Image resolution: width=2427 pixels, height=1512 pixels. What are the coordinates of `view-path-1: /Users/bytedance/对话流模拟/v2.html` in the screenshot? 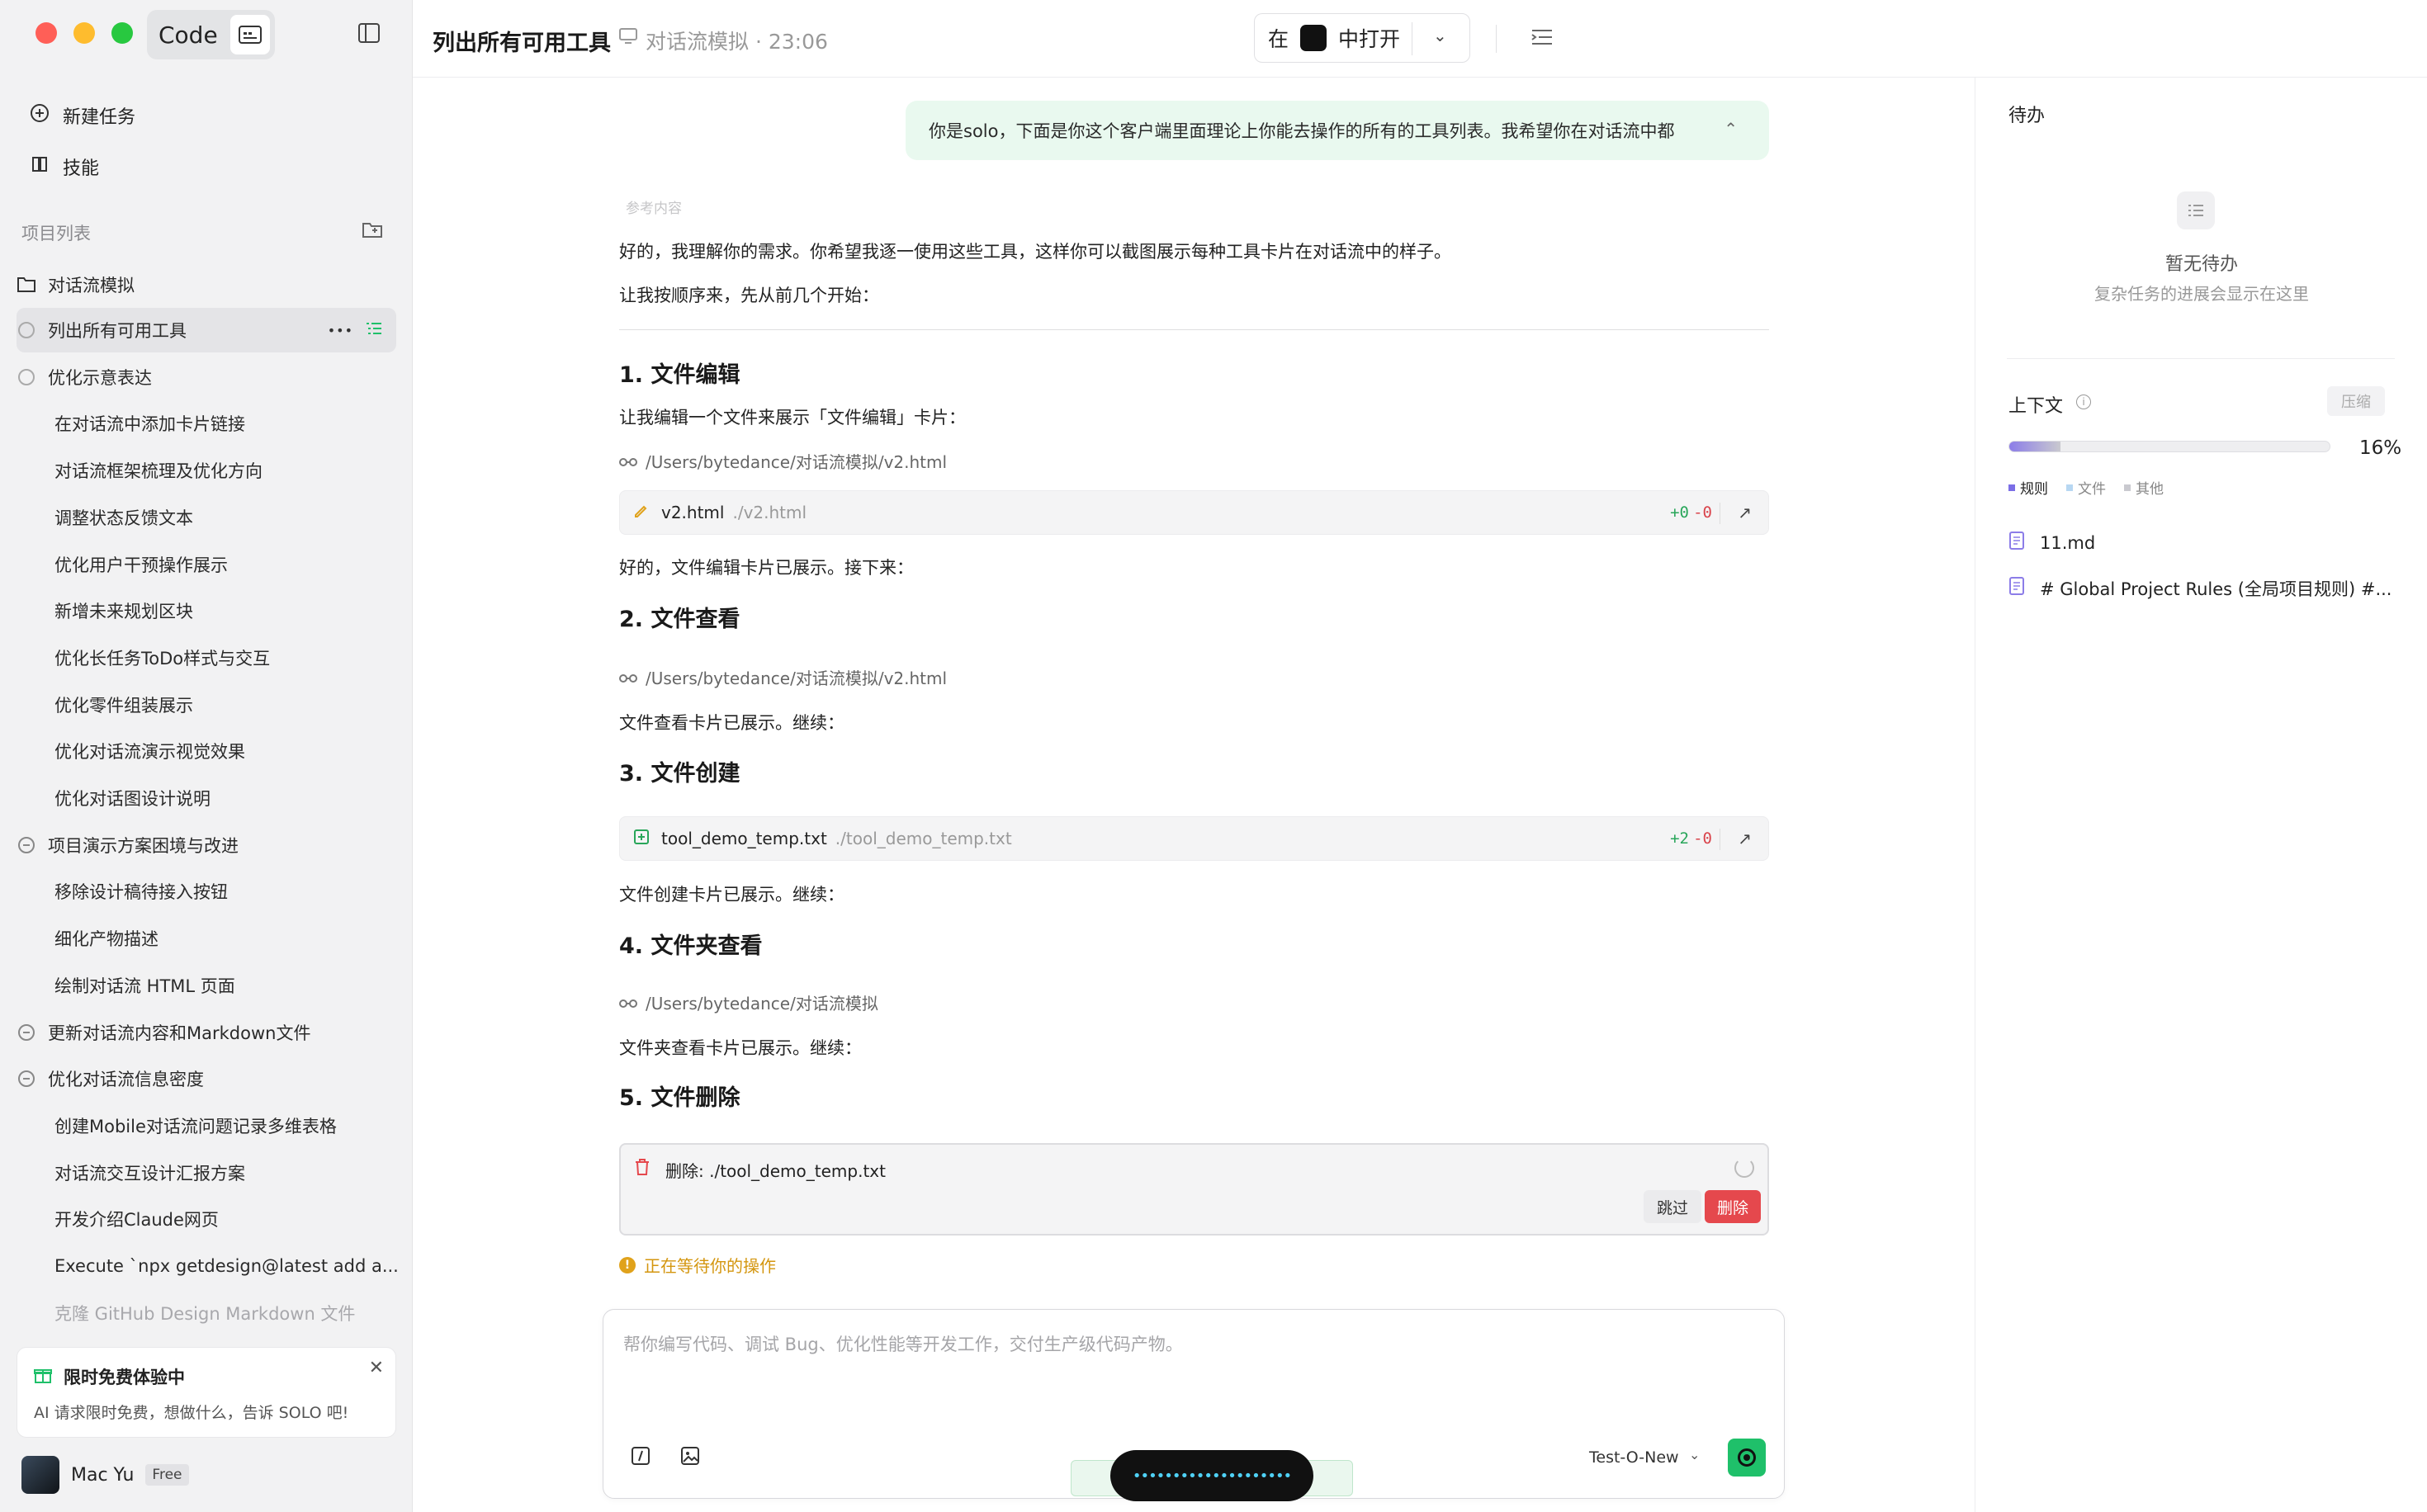 It's located at (783, 461).